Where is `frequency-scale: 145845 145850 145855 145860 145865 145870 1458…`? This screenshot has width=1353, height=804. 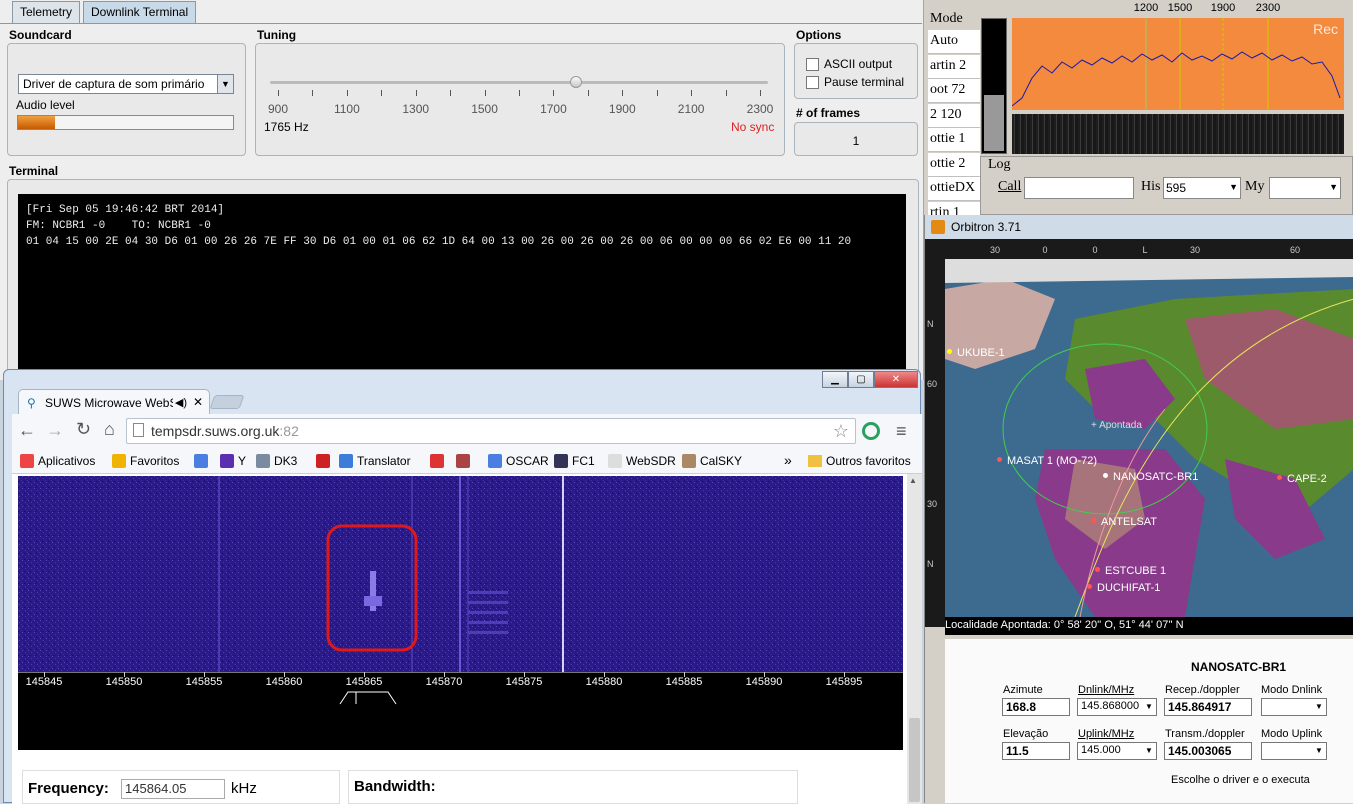
frequency-scale: 145845 145850 145855 145860 145865 145870 1458… is located at coordinates (460, 711).